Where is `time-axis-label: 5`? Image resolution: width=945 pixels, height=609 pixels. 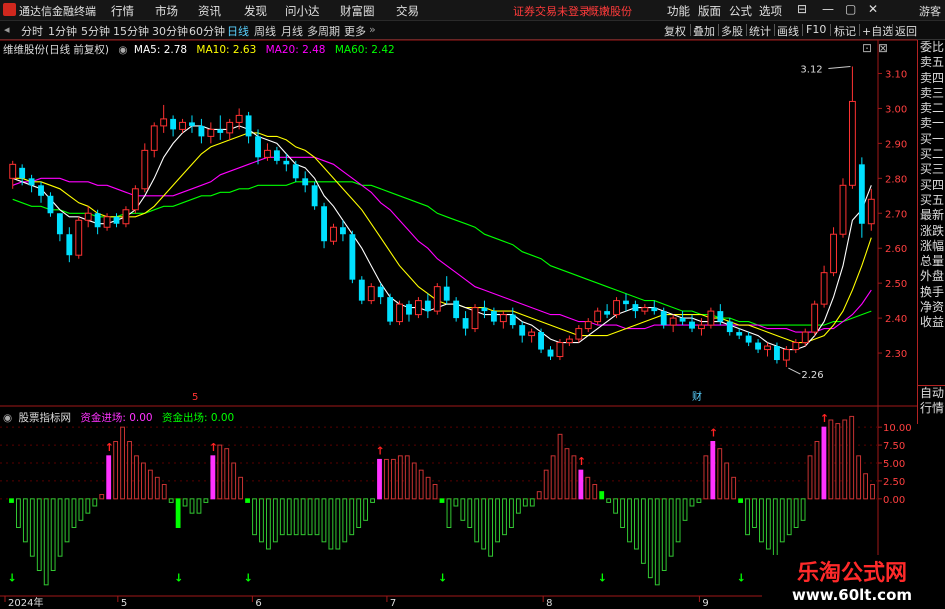
time-axis-label: 5 is located at coordinates (124, 603).